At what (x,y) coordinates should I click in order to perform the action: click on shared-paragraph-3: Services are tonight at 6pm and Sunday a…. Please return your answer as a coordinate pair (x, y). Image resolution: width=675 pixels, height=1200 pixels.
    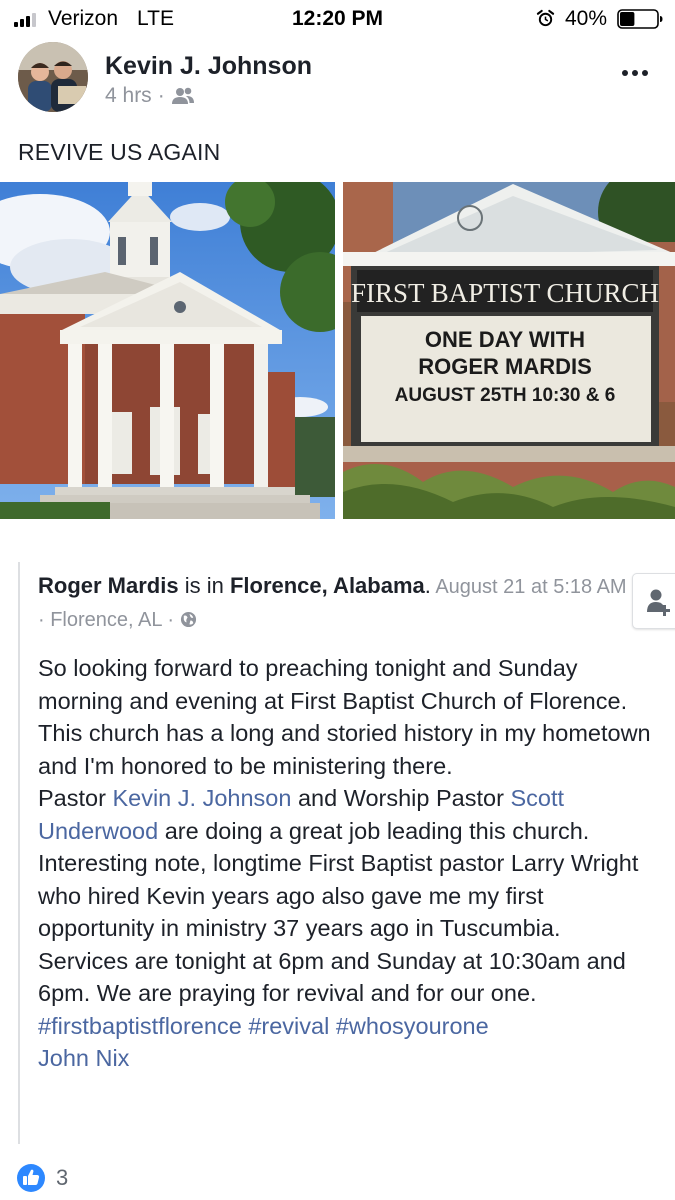
    Looking at the image, I should click on (348, 994).